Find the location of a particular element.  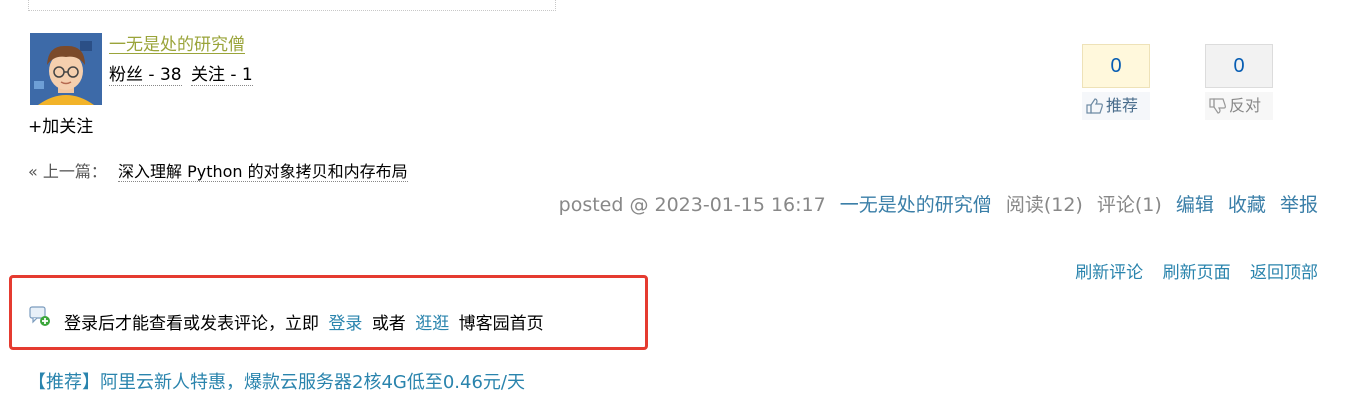

favorite-link: 收藏 is located at coordinates (1247, 205).